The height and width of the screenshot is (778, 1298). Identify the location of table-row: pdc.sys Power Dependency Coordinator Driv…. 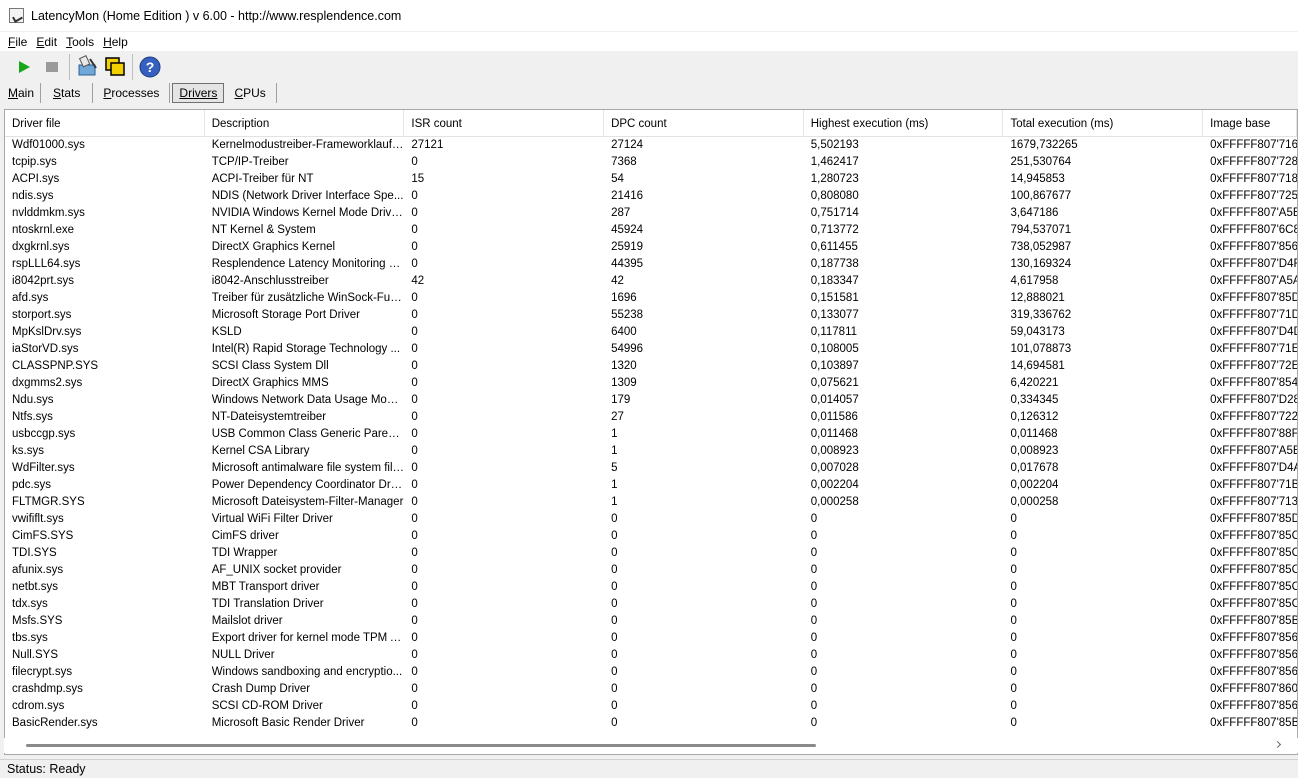
(651, 485).